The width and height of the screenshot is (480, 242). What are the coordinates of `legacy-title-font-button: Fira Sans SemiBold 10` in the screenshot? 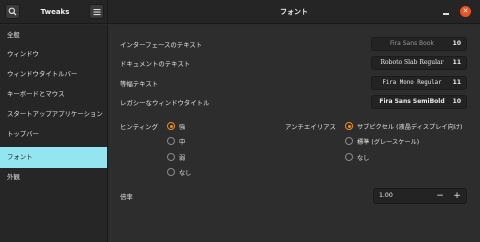 It's located at (419, 102).